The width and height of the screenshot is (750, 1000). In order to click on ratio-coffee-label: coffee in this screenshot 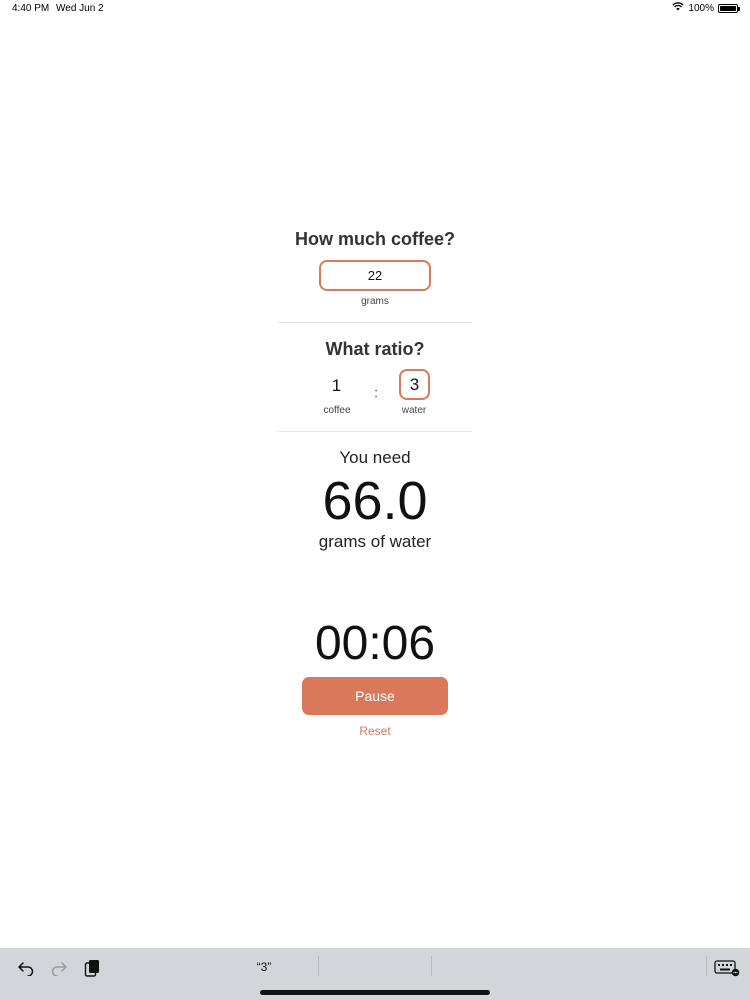, I will do `click(337, 410)`.